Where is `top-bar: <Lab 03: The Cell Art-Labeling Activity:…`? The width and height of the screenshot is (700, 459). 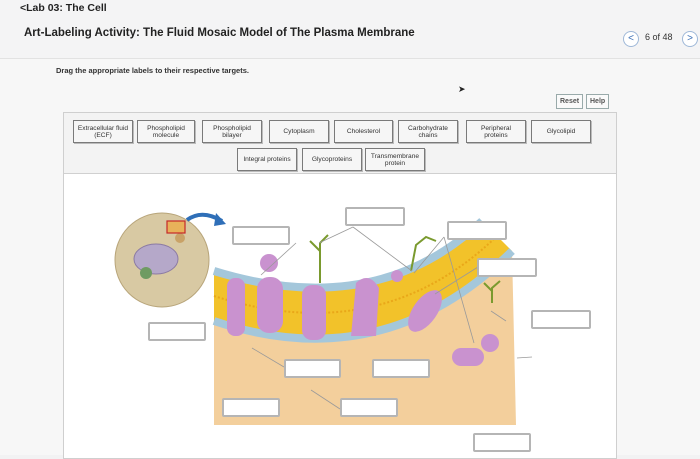 top-bar: <Lab 03: The Cell Art-Labeling Activity:… is located at coordinates (350, 29).